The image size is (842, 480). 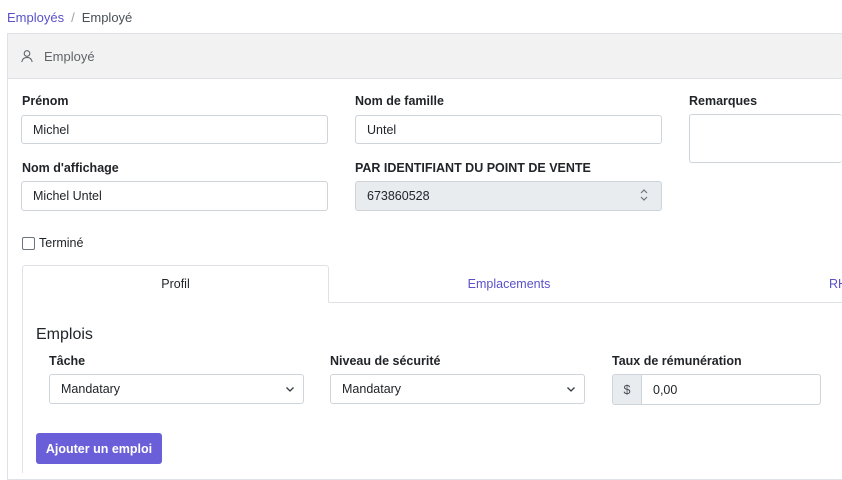 I want to click on display-name-input: Michel Untel, so click(x=174, y=196).